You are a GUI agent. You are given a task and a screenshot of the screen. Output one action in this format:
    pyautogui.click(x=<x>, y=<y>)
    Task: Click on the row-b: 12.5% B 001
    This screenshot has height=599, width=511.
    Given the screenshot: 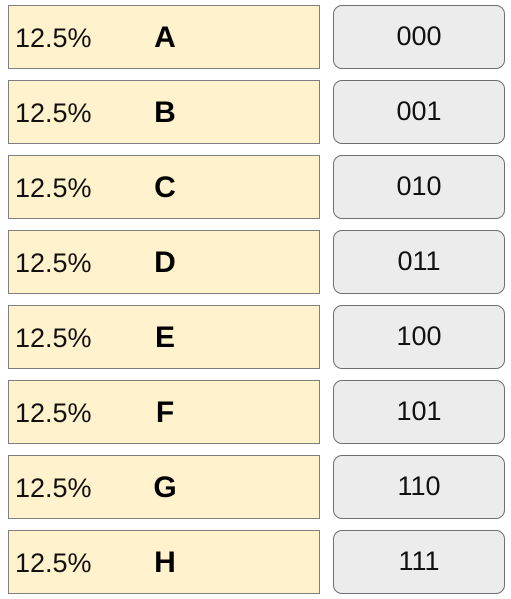 What is the action you would take?
    pyautogui.click(x=255, y=113)
    